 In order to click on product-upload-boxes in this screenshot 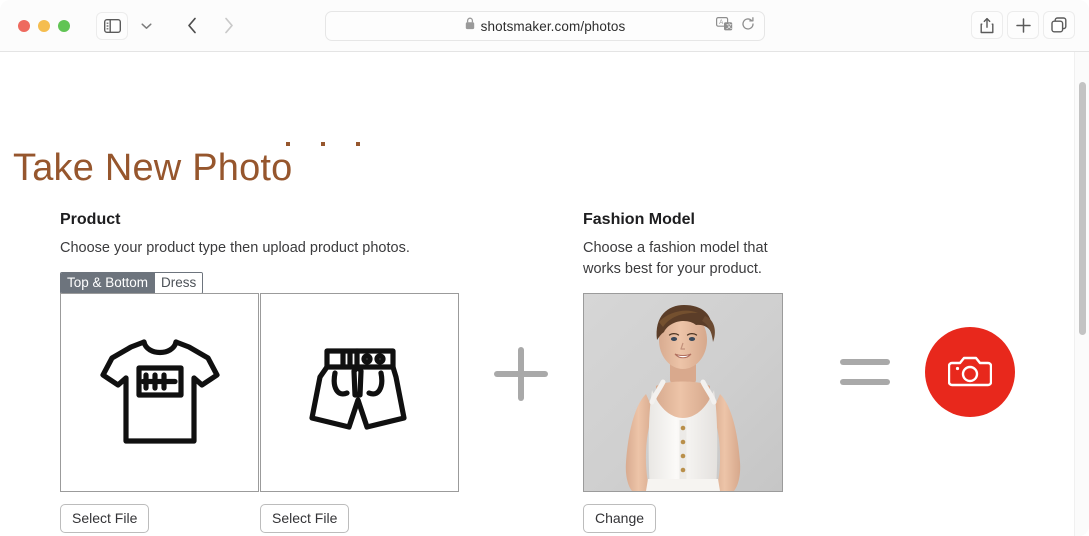, I will do `click(259, 392)`.